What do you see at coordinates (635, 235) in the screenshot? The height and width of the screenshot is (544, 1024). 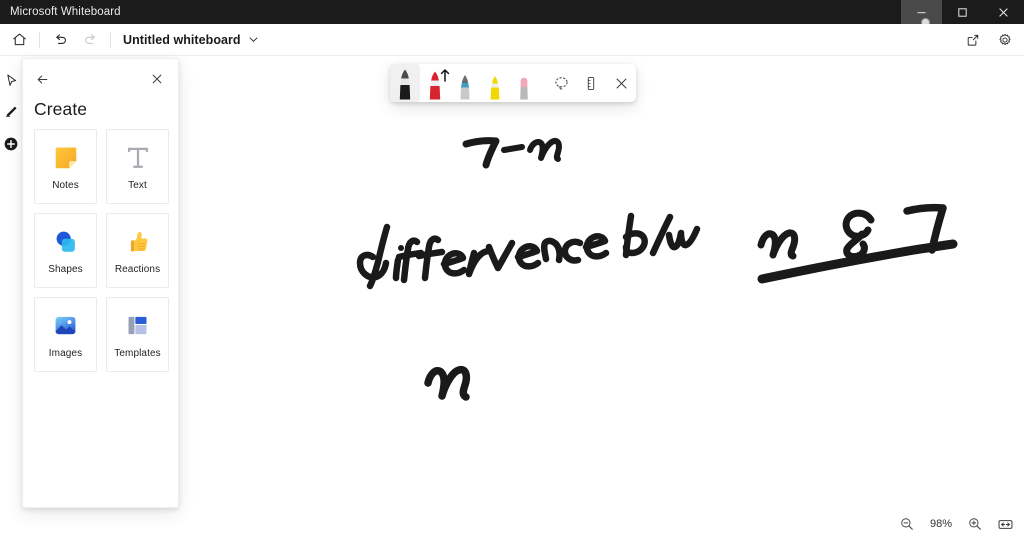 I see `ink-letter-b` at bounding box center [635, 235].